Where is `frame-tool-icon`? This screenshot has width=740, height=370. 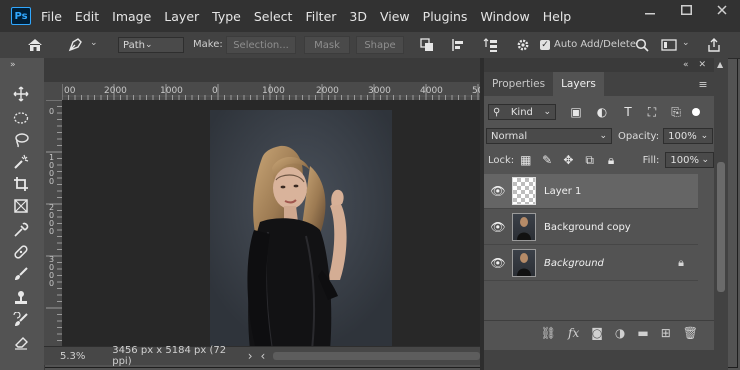 frame-tool-icon is located at coordinates (21, 206).